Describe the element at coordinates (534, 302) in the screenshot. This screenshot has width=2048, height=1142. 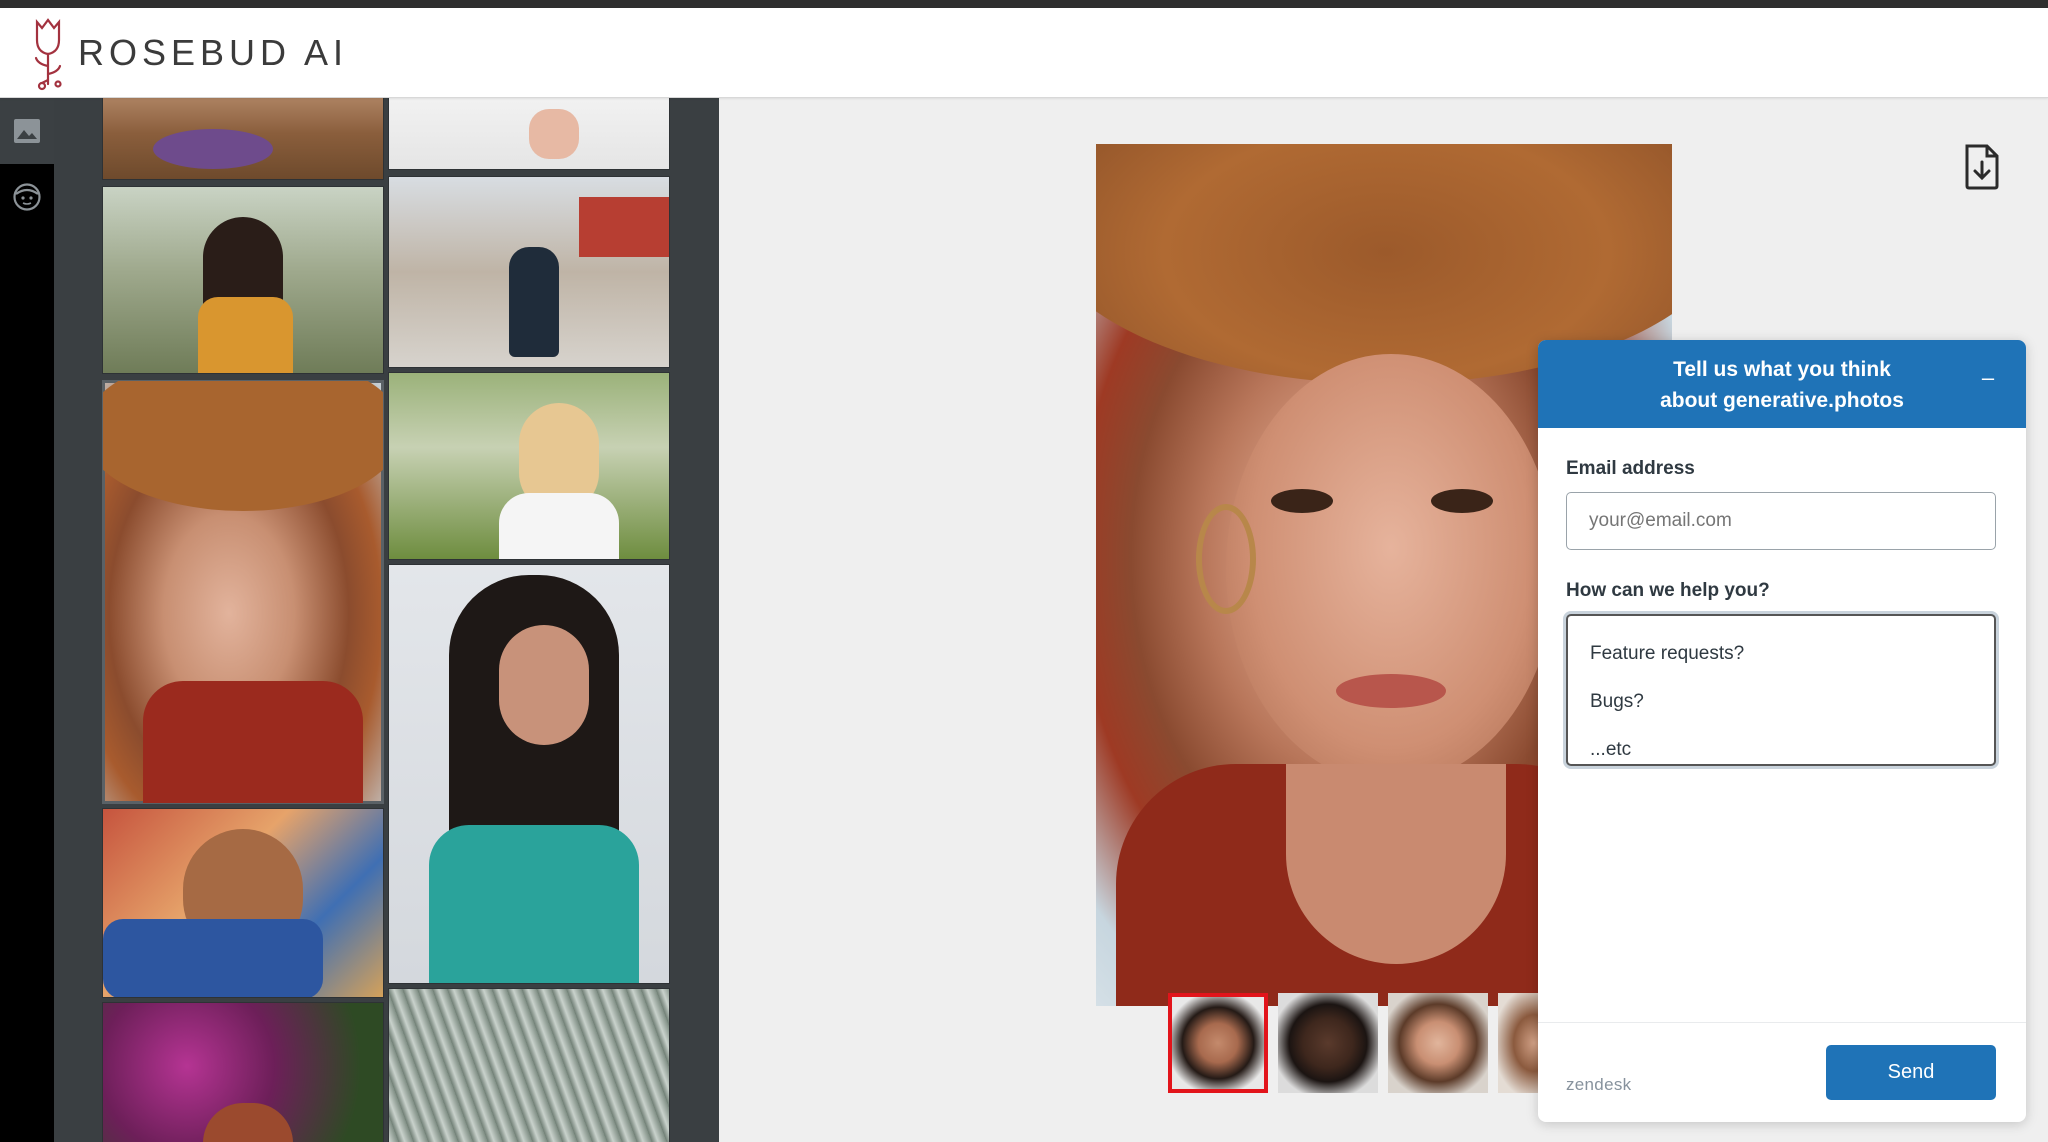
I see `woman-in-snowy-street-photo` at that location.